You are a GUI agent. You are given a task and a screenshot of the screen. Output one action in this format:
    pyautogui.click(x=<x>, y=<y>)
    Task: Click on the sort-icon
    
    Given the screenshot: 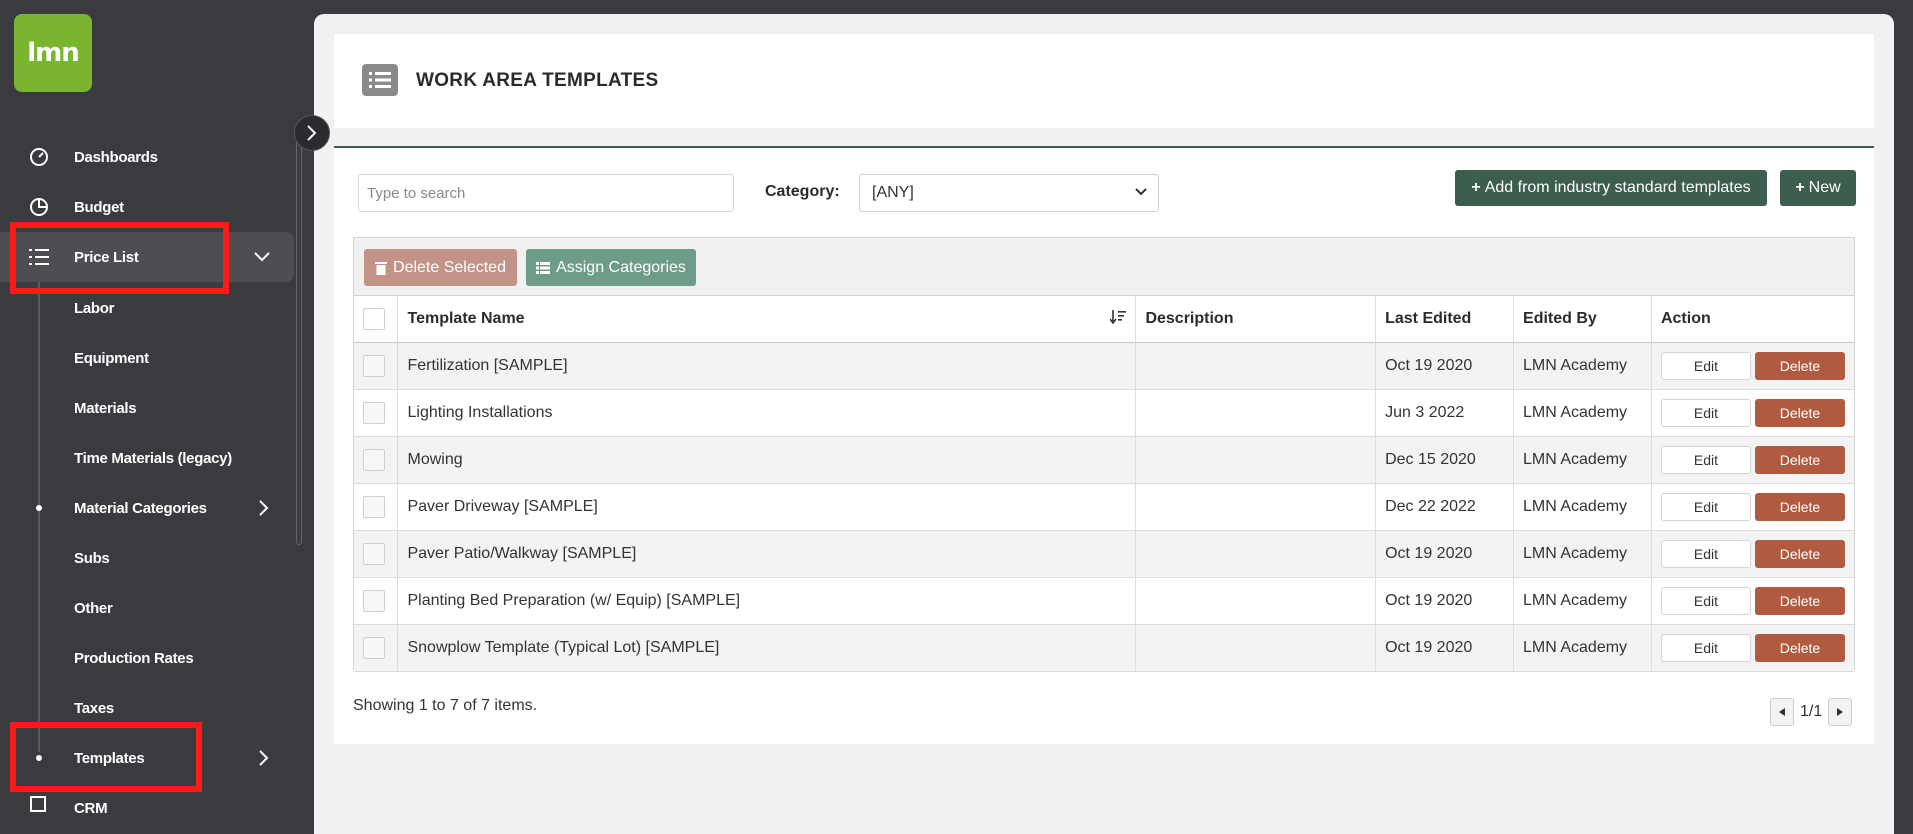 What is the action you would take?
    pyautogui.click(x=1118, y=318)
    